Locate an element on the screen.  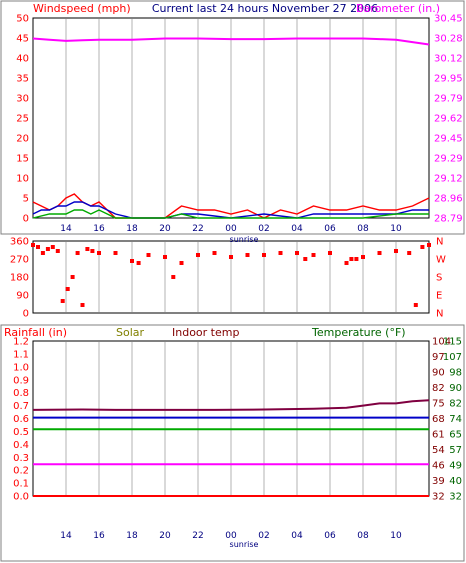
hour-tick-label-top: 08 is located at coordinates (363, 229).